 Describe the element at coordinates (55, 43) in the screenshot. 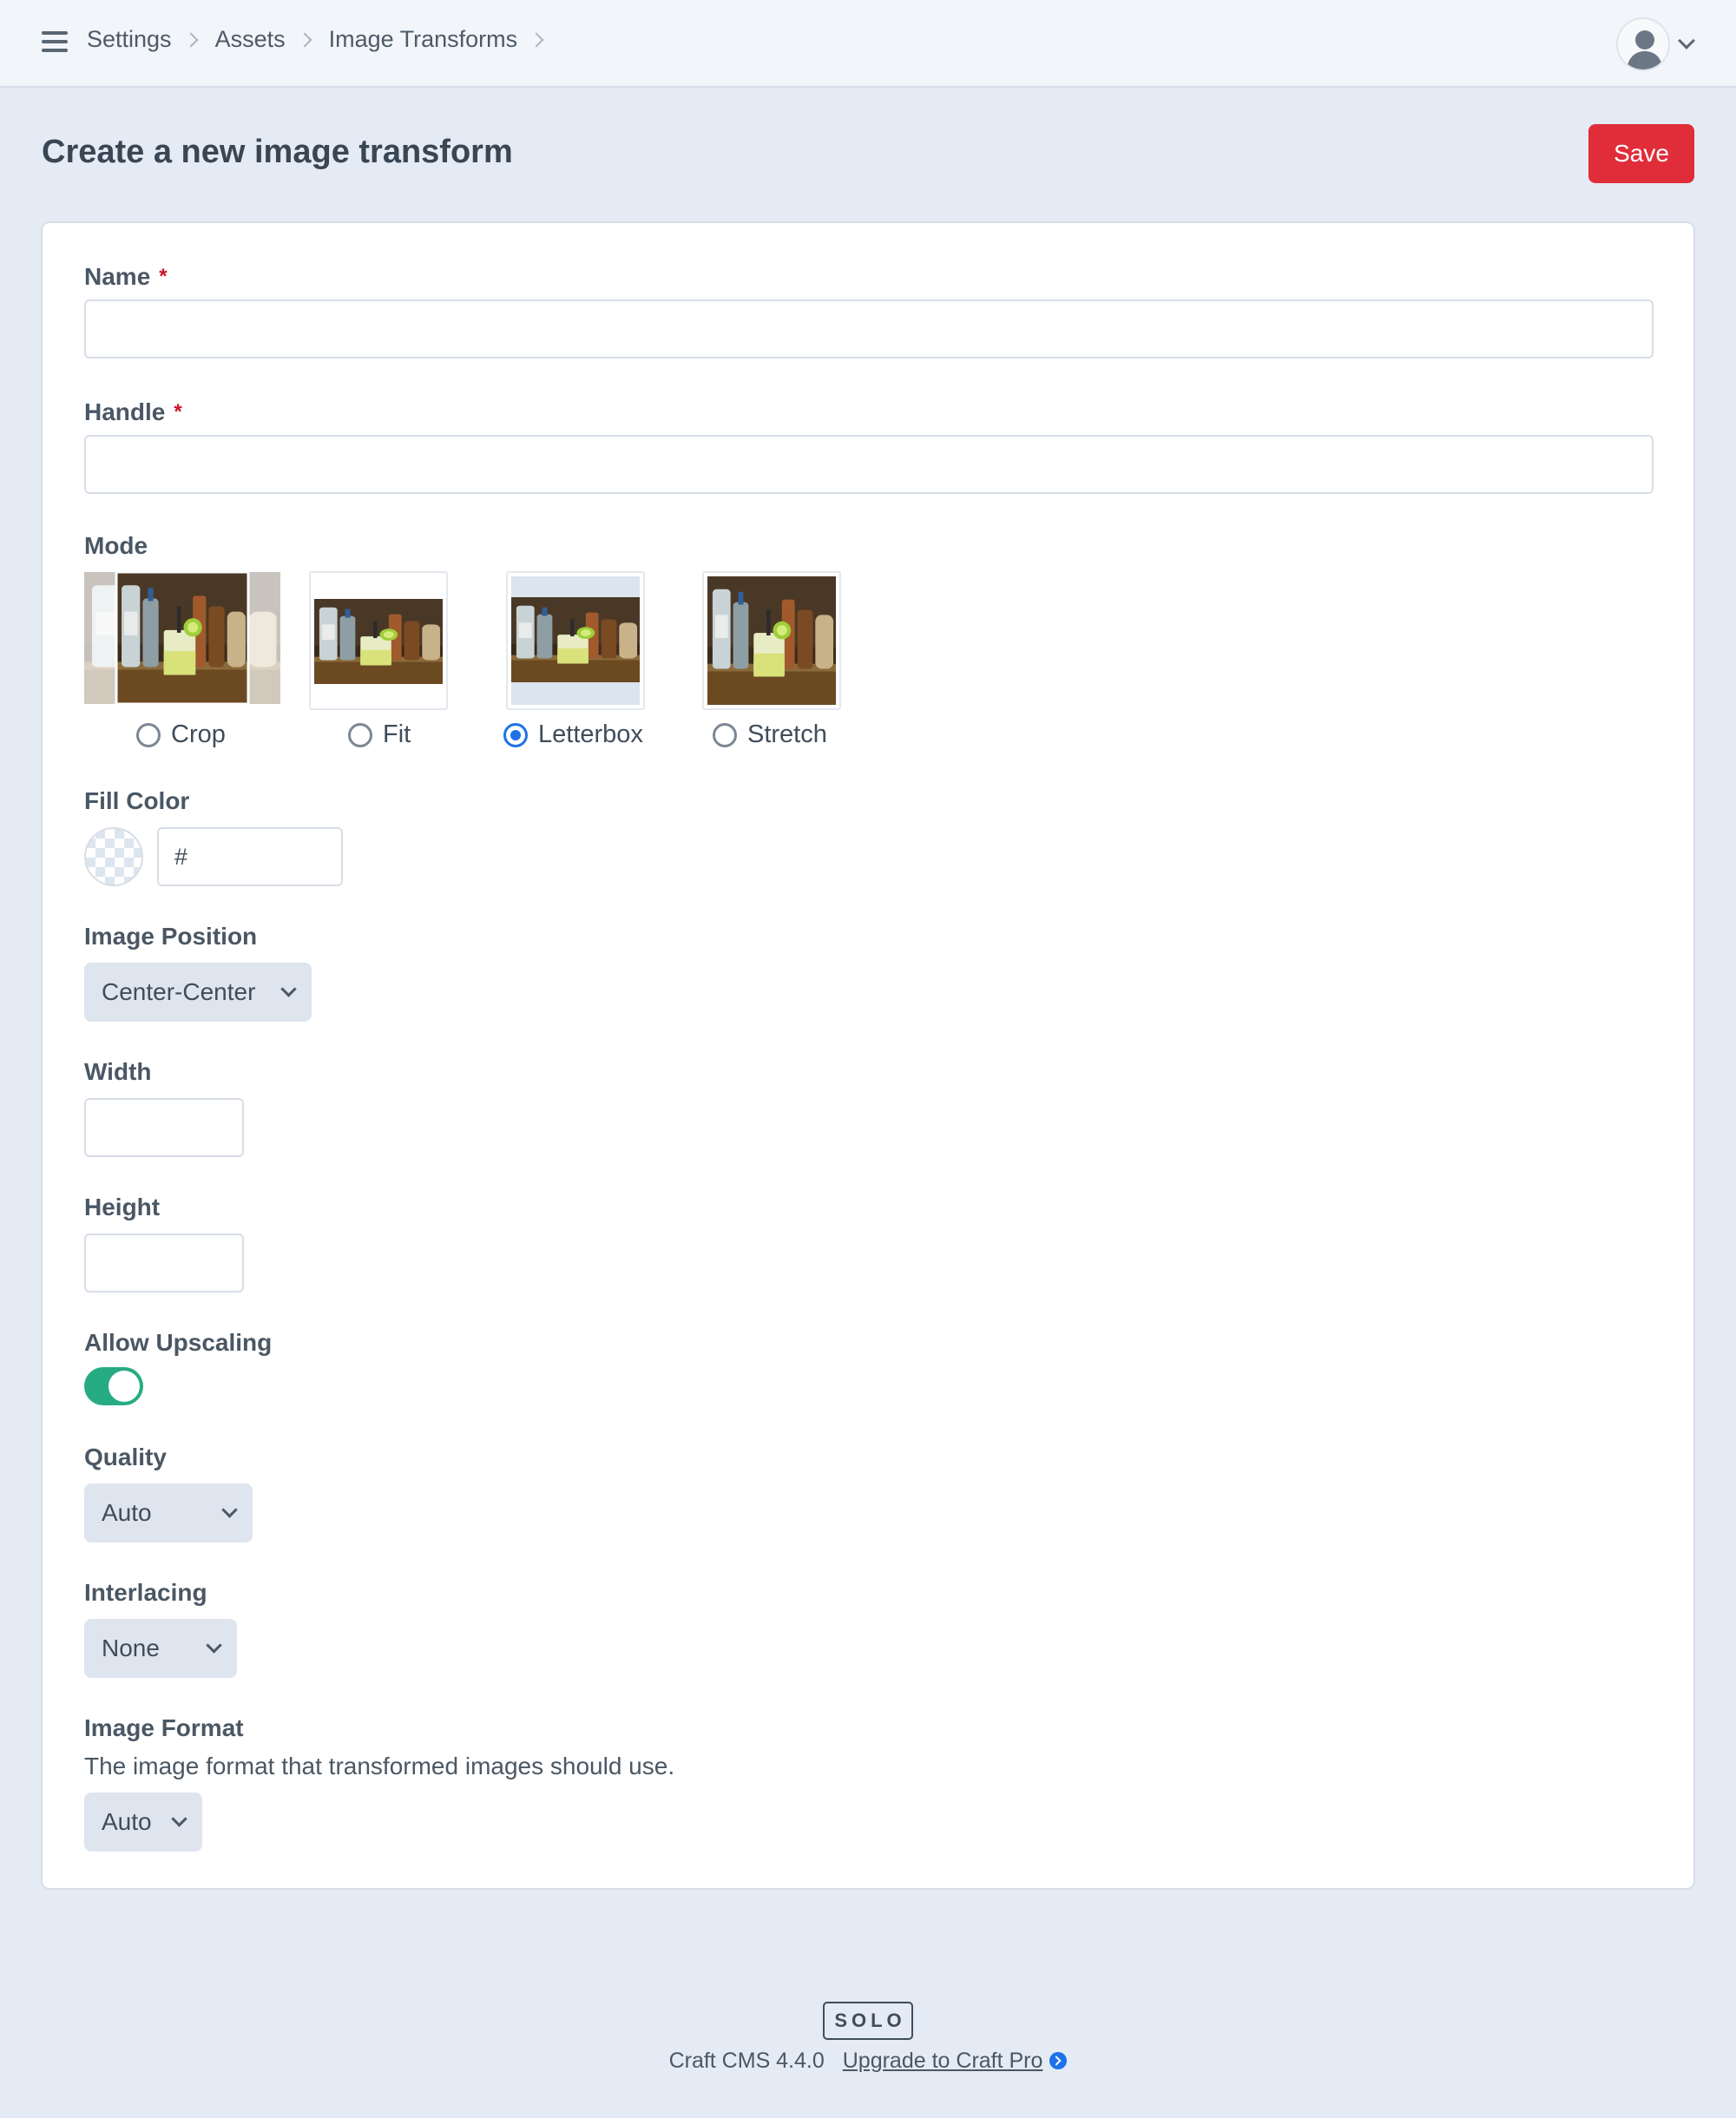

I see `menu-icon` at that location.